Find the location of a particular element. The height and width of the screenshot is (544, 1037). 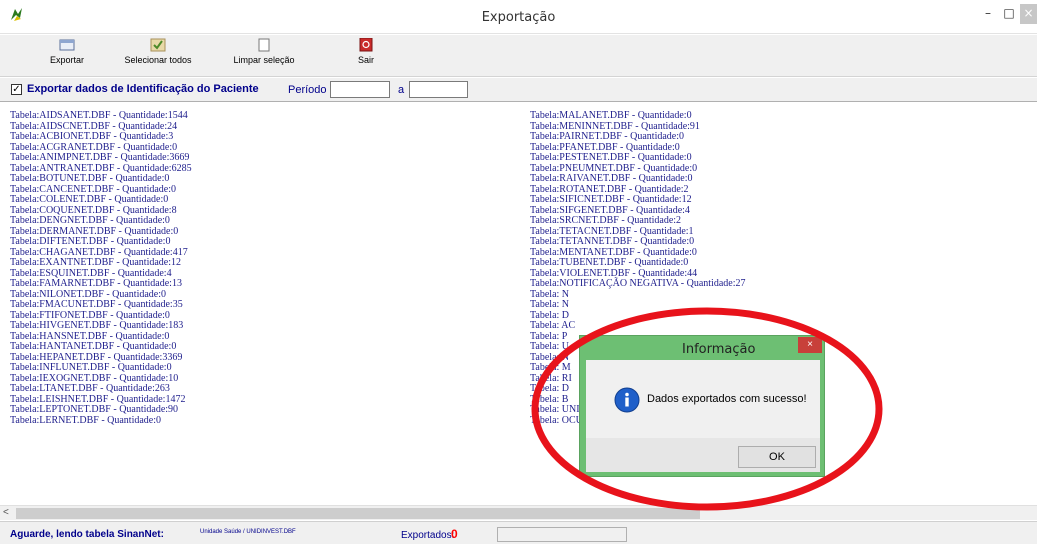

red-annotation-ellipse is located at coordinates (707, 409).